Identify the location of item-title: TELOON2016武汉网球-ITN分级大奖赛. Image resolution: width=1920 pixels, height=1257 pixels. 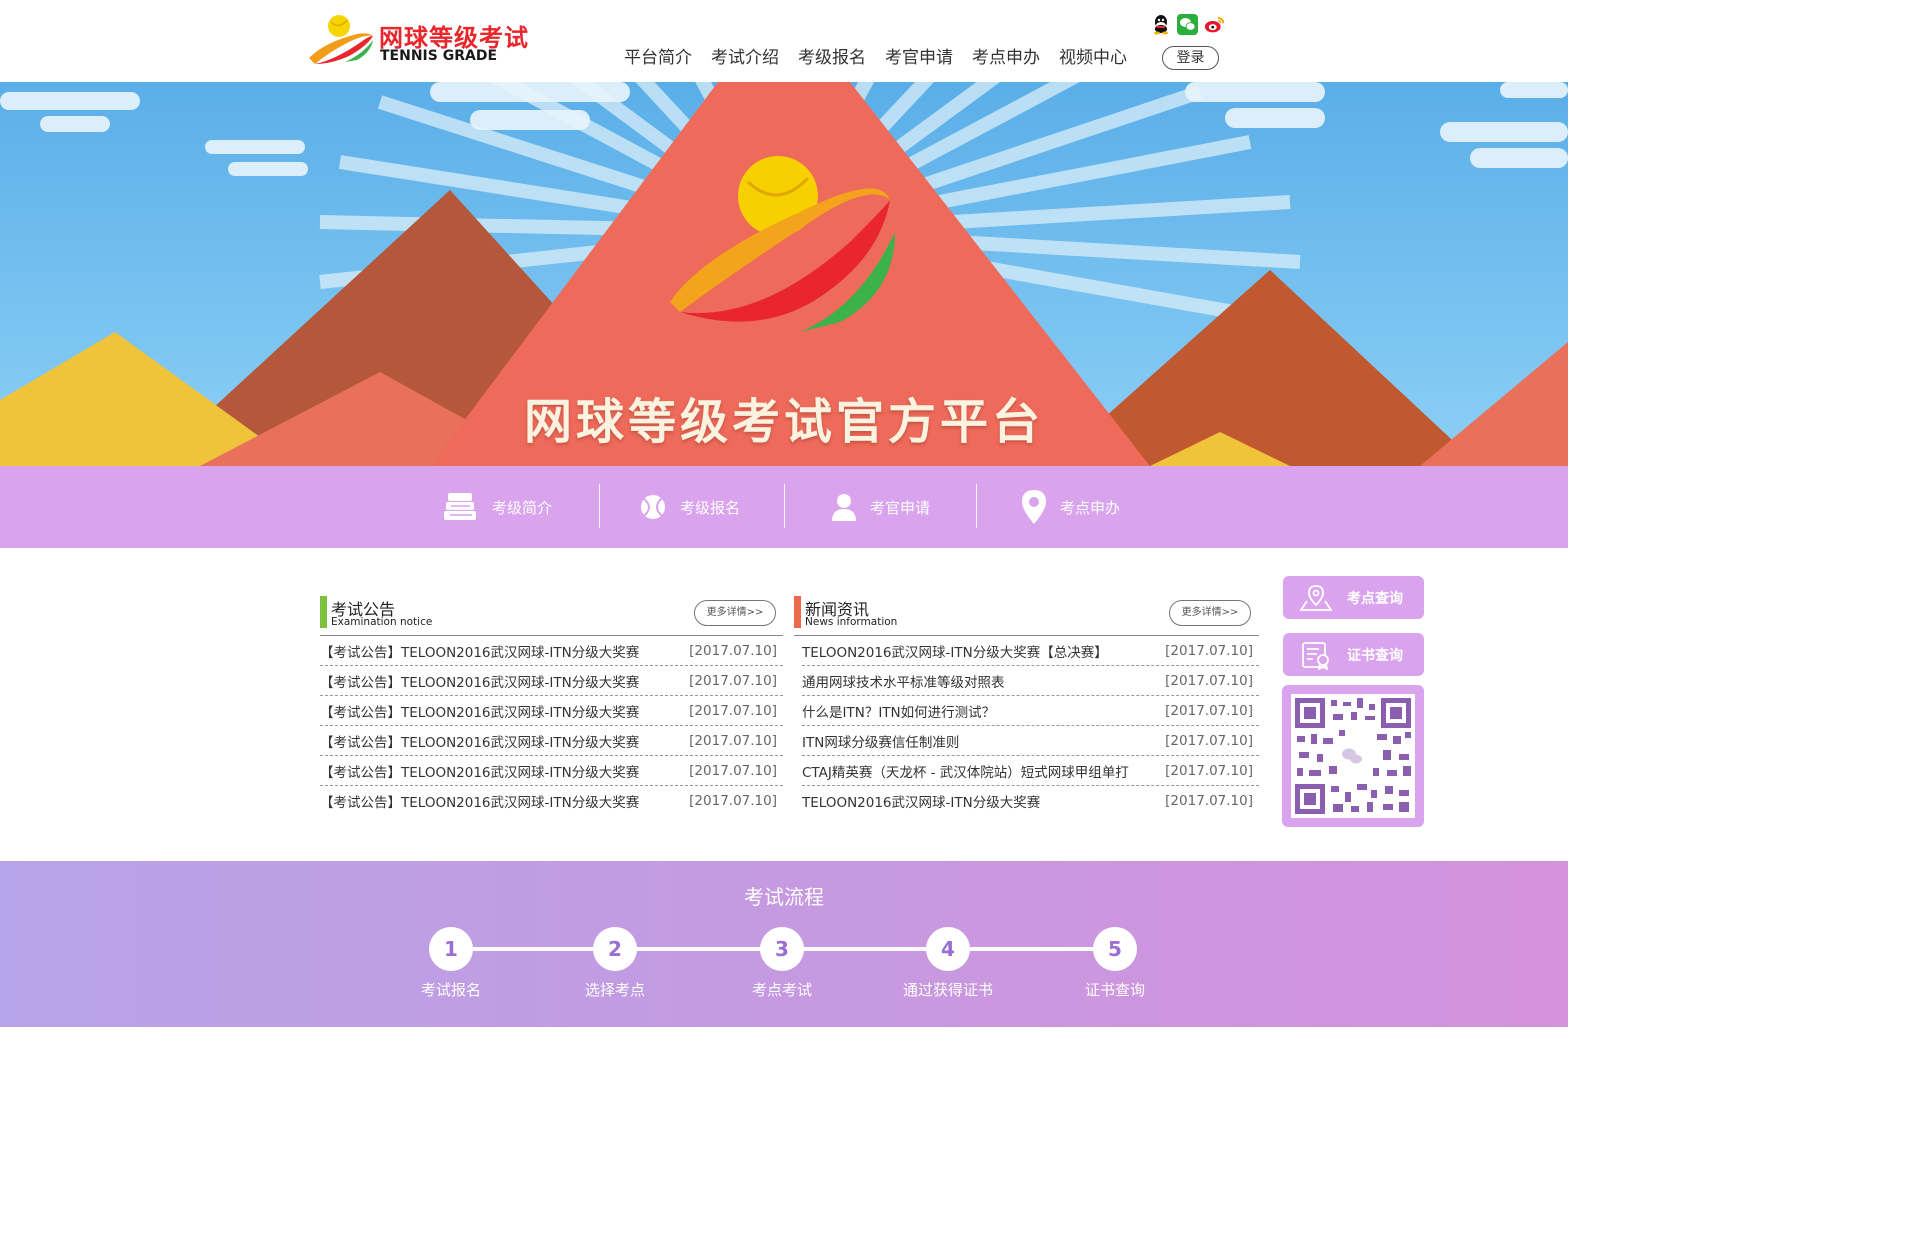
(921, 803).